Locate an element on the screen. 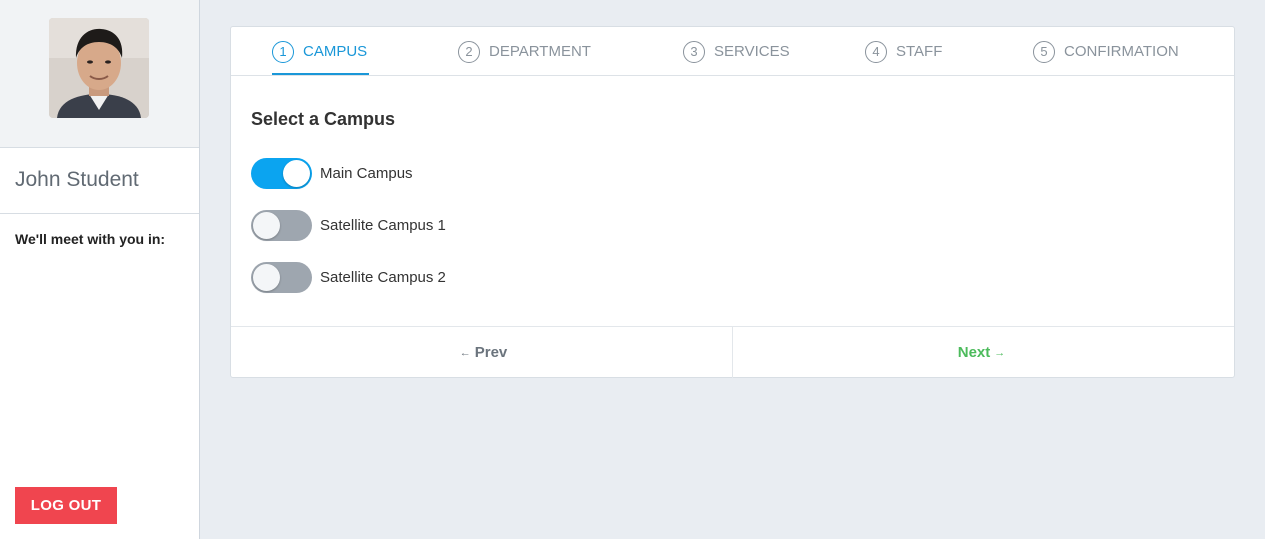  avatar-panel is located at coordinates (99, 74).